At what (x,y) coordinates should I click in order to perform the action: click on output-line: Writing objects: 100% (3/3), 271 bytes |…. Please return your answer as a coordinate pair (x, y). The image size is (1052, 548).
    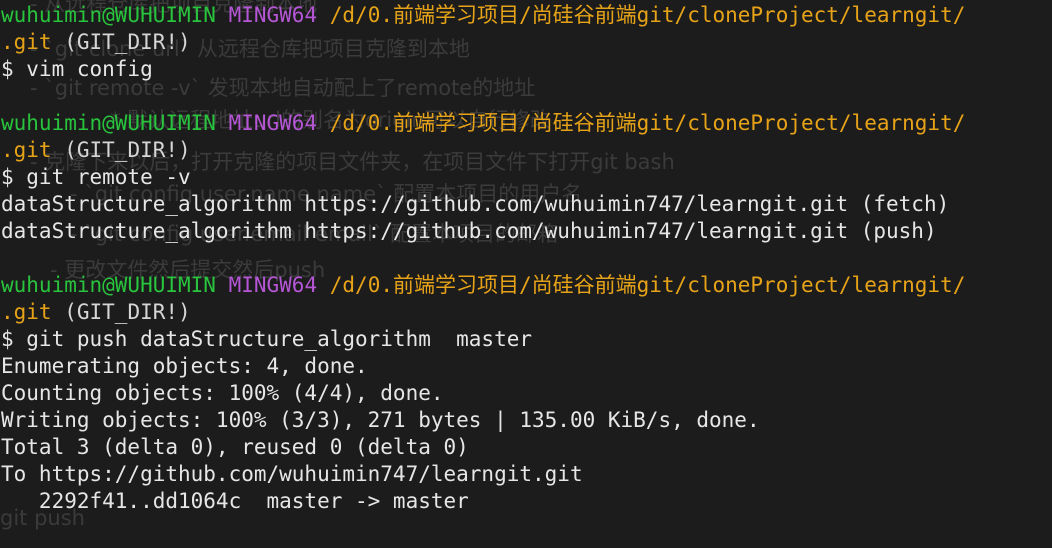
    Looking at the image, I should click on (380, 420).